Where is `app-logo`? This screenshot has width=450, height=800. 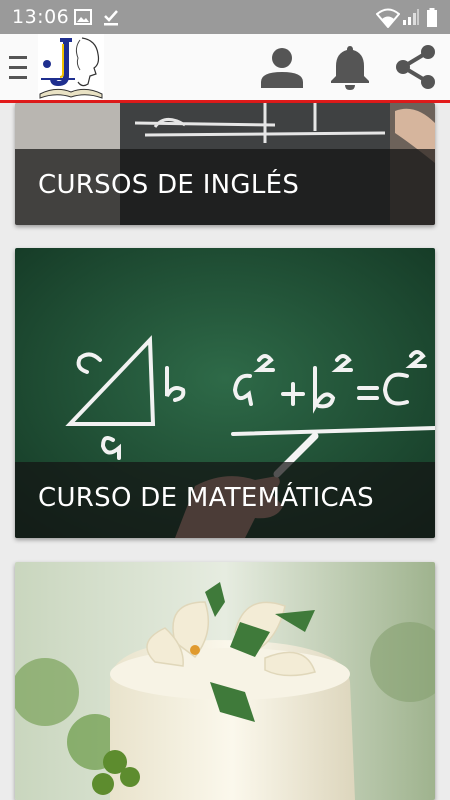 app-logo is located at coordinates (71, 67).